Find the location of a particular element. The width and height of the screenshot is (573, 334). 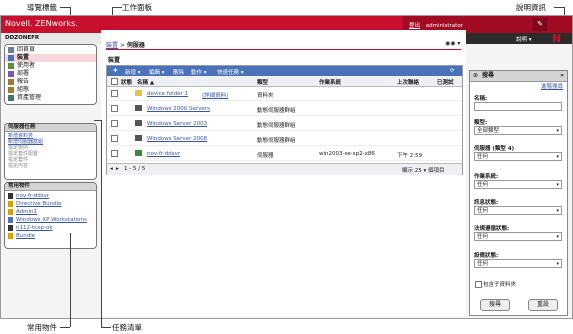

pager-next: ▸ is located at coordinates (117, 169).